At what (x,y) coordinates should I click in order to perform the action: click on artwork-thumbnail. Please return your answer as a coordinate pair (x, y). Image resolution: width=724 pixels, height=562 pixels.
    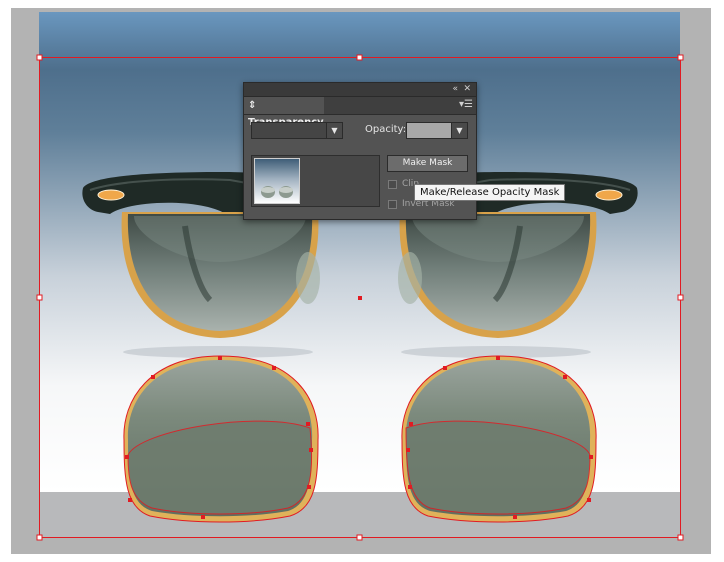
    Looking at the image, I should click on (277, 181).